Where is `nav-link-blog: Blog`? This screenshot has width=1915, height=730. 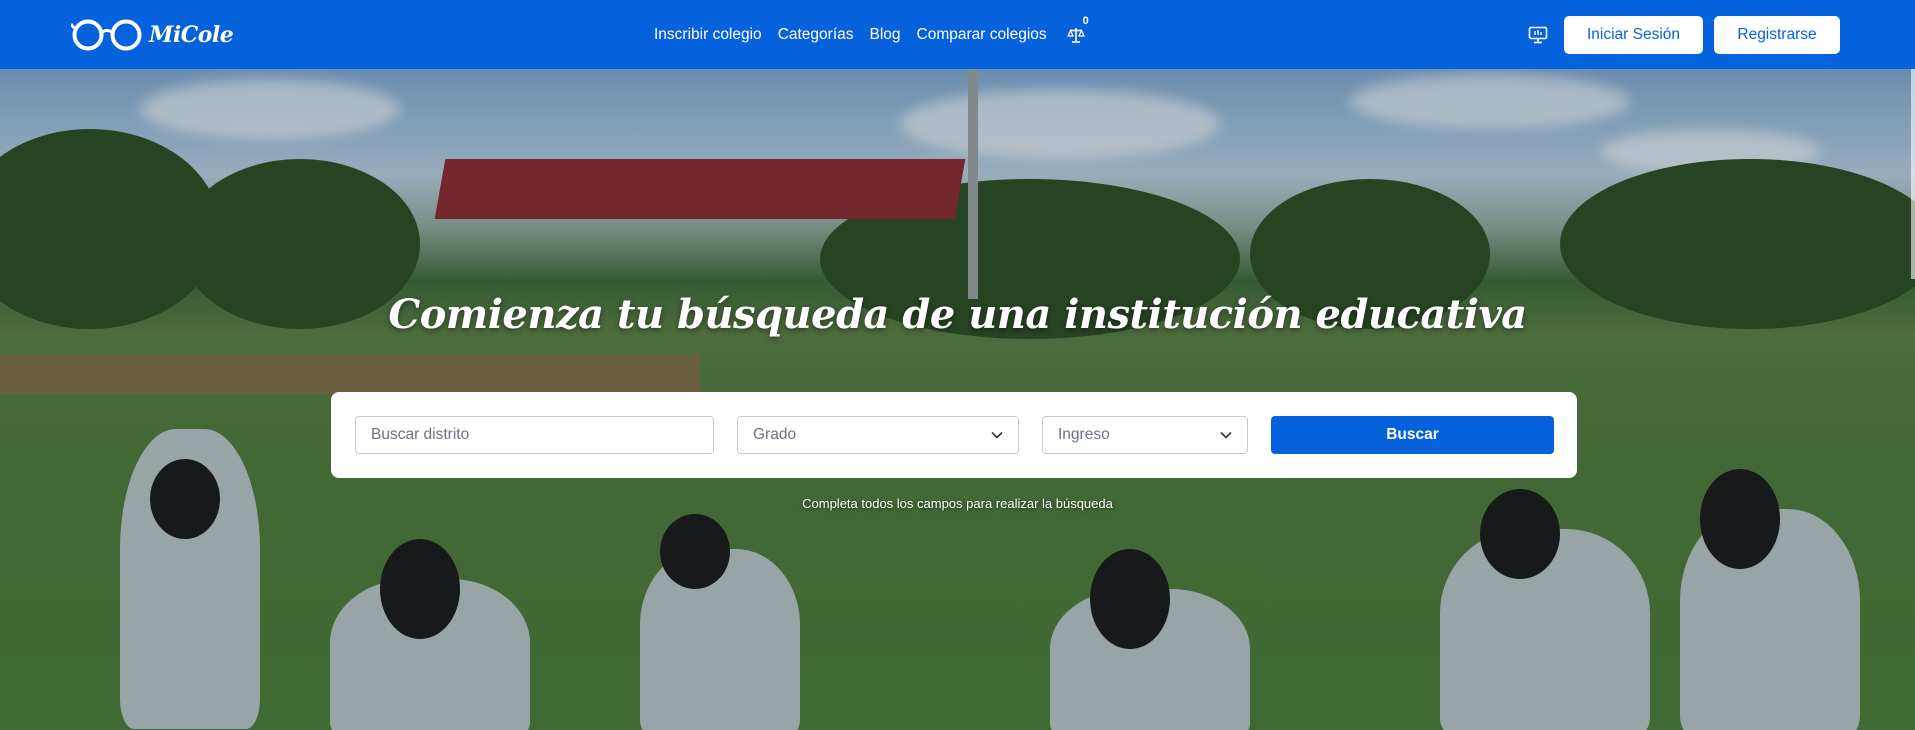
nav-link-blog: Blog is located at coordinates (885, 35).